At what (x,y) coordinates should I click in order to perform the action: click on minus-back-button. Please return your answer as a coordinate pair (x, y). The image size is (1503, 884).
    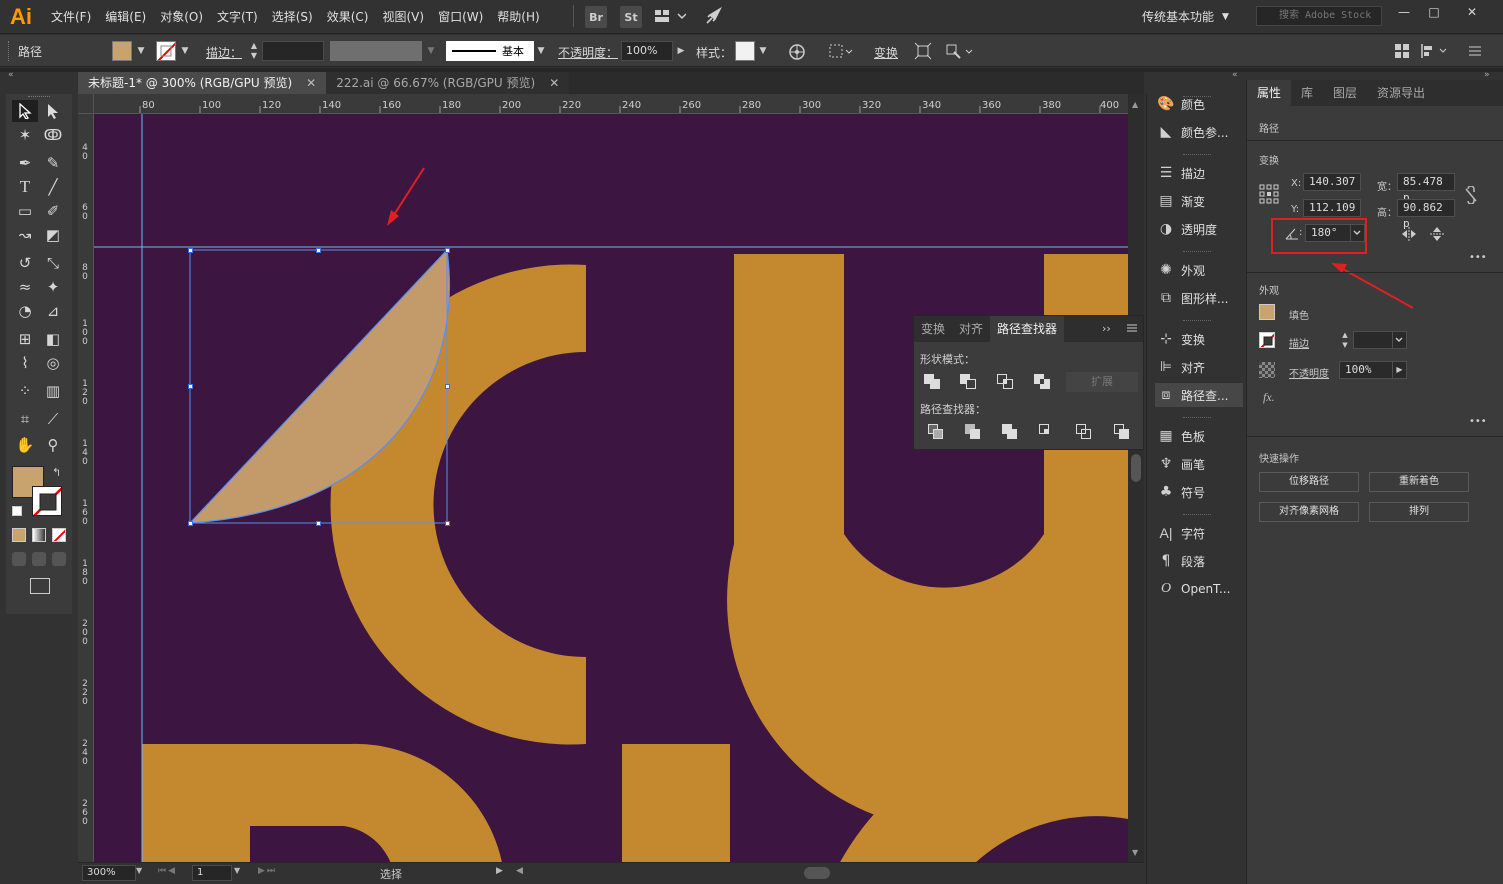
    Looking at the image, I should click on (1123, 432).